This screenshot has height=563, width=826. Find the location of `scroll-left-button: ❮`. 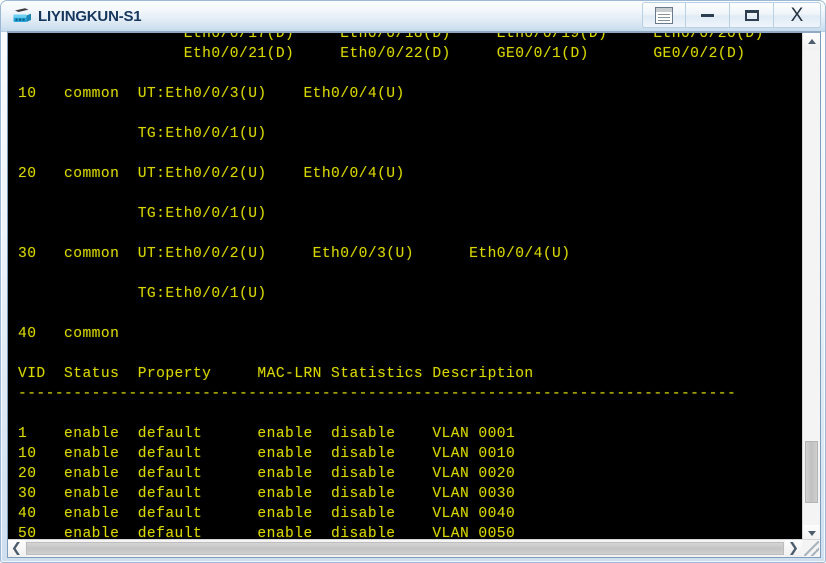

scroll-left-button: ❮ is located at coordinates (16, 548).